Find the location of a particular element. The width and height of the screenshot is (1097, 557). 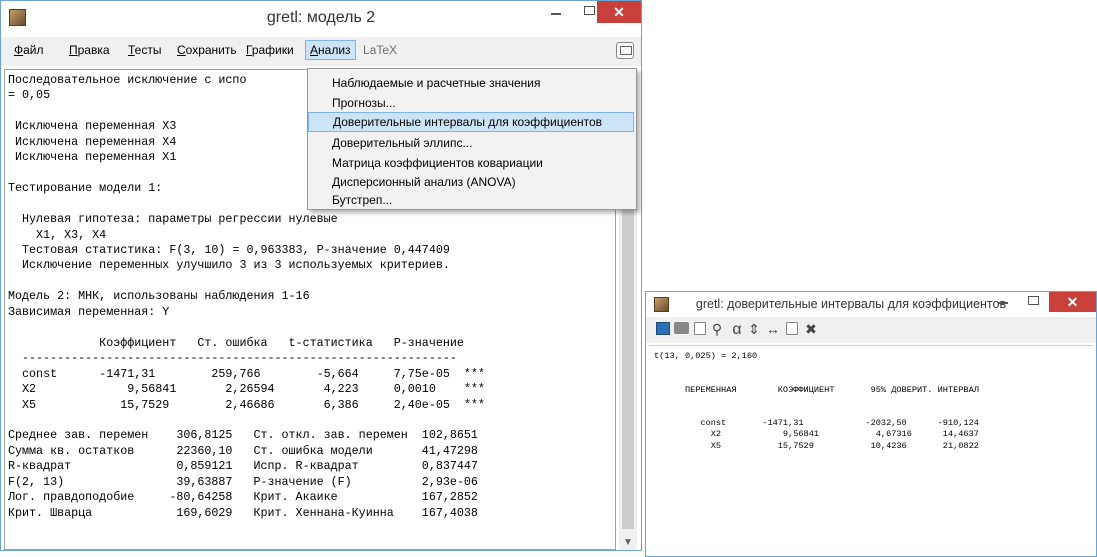

ci-output-line: const -1471,31 -2032,50 -910,124 is located at coordinates (816, 423).